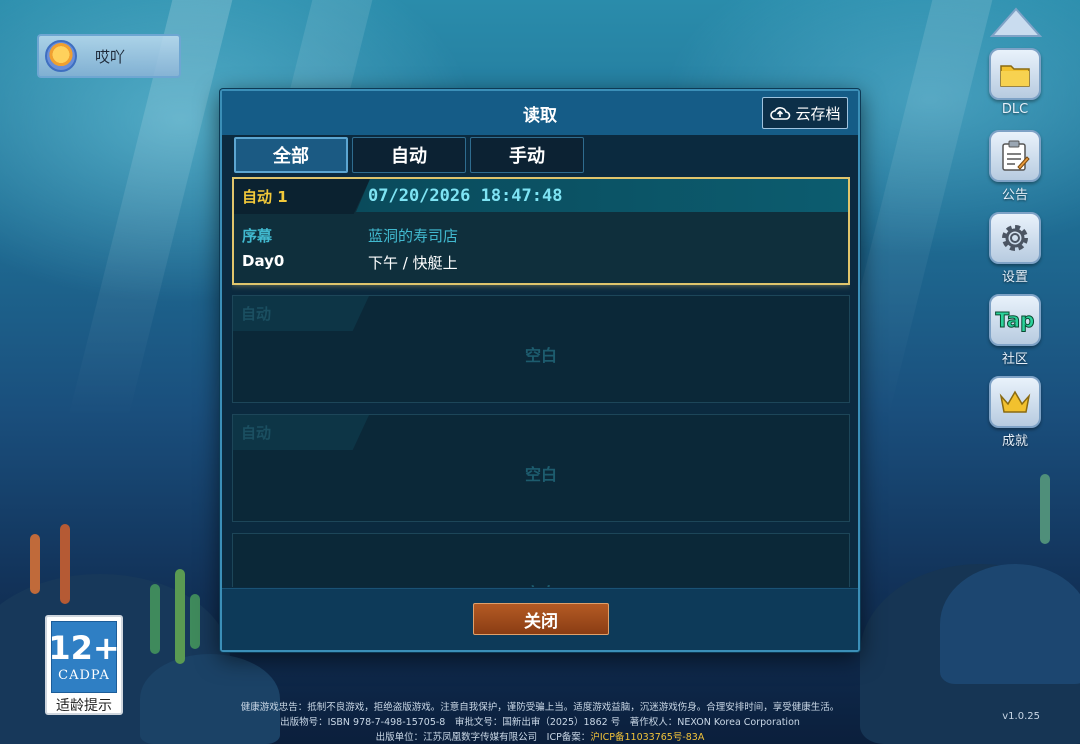 The width and height of the screenshot is (1080, 744). Describe the element at coordinates (413, 236) in the screenshot. I see `slot-place: 蓝洞的寿司店` at that location.